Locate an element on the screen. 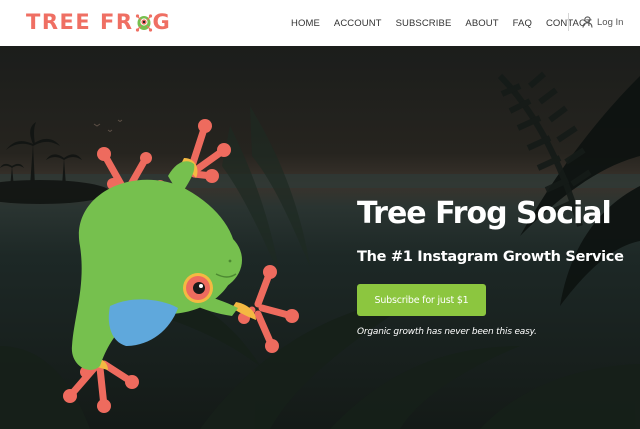 This screenshot has height=429, width=640. hero-subtitle: The #1 Instagram Growth Service is located at coordinates (490, 257).